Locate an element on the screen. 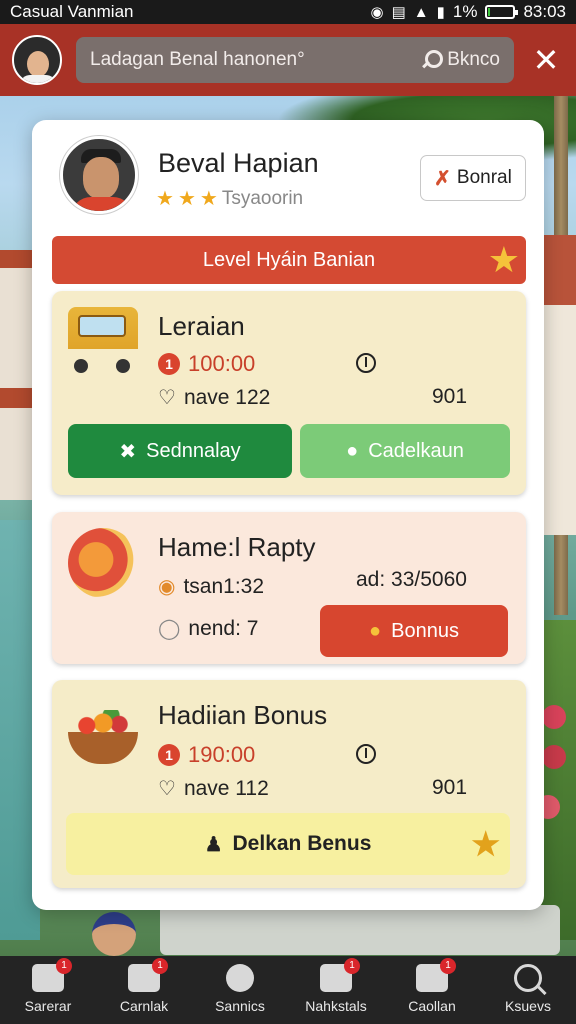  search-query: Ladagan Benal hanonen° is located at coordinates (197, 59).